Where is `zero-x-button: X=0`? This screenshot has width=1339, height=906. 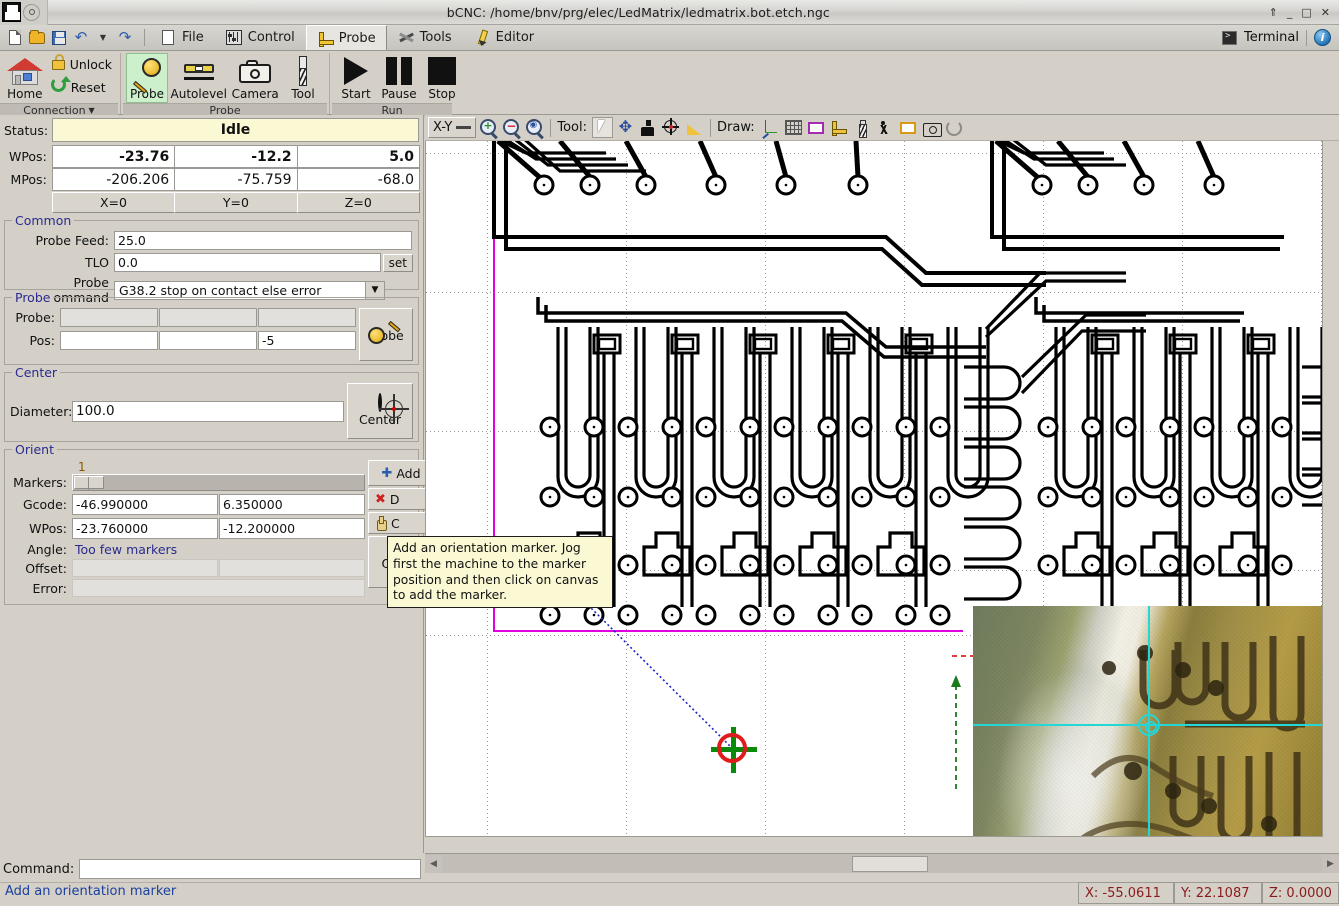 zero-x-button: X=0 is located at coordinates (113, 202).